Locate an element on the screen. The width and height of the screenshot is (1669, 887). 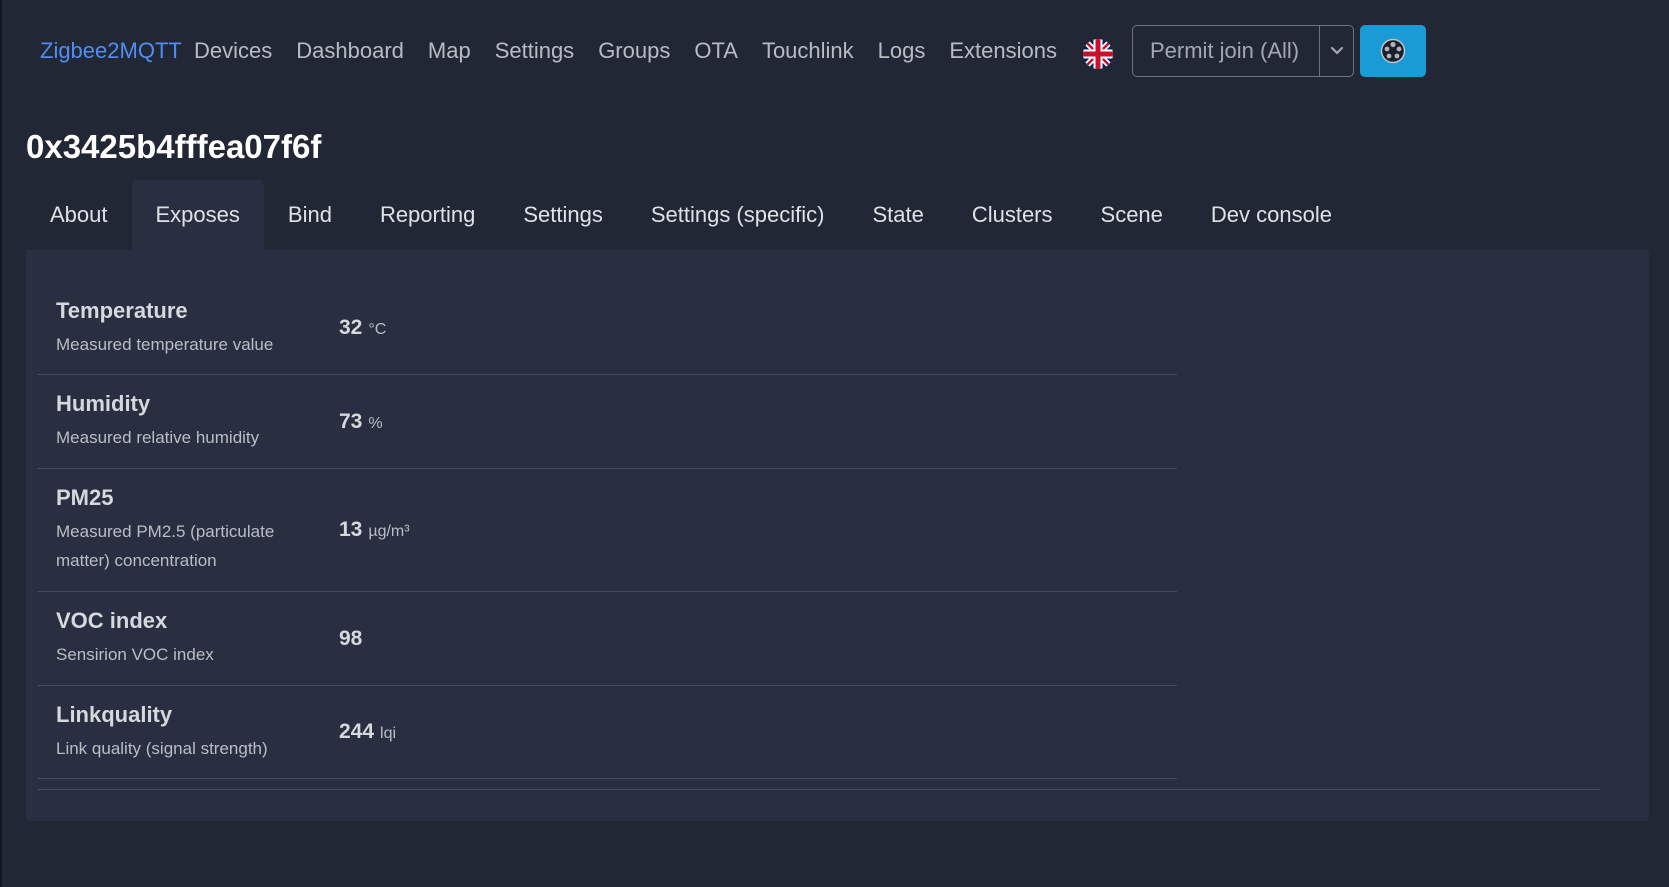
value-number: 244 is located at coordinates (357, 731).